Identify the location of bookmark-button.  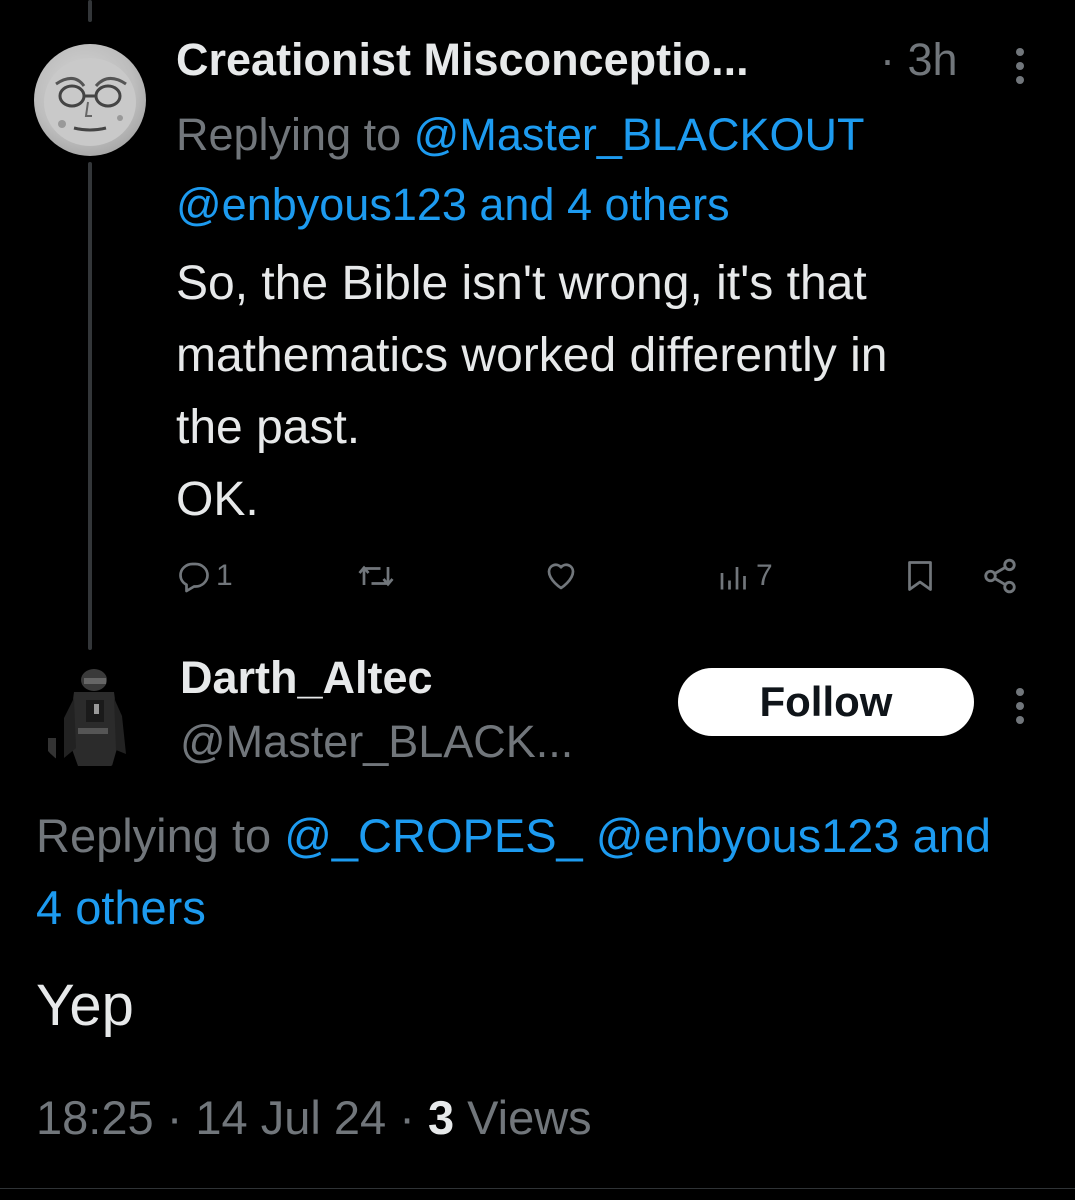
(920, 576).